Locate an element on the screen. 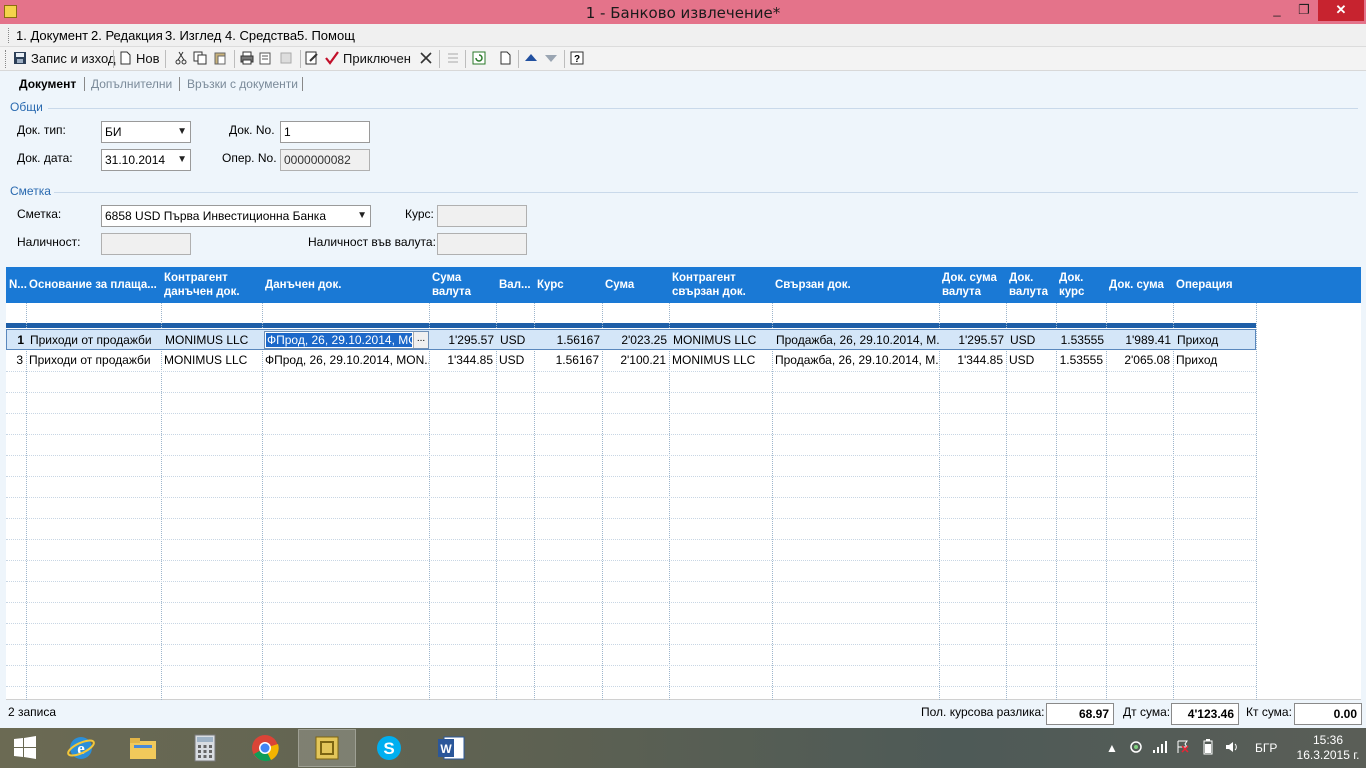 This screenshot has height=768, width=1366. refresh-button is located at coordinates (481, 59).